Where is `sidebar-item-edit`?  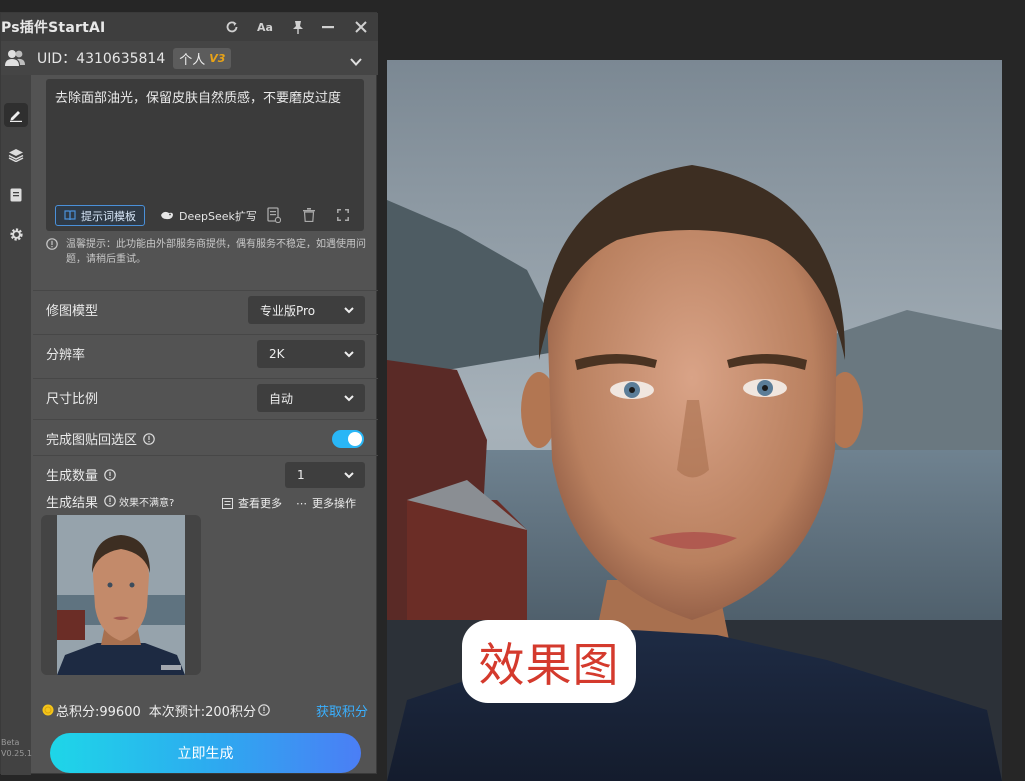 sidebar-item-edit is located at coordinates (16, 115).